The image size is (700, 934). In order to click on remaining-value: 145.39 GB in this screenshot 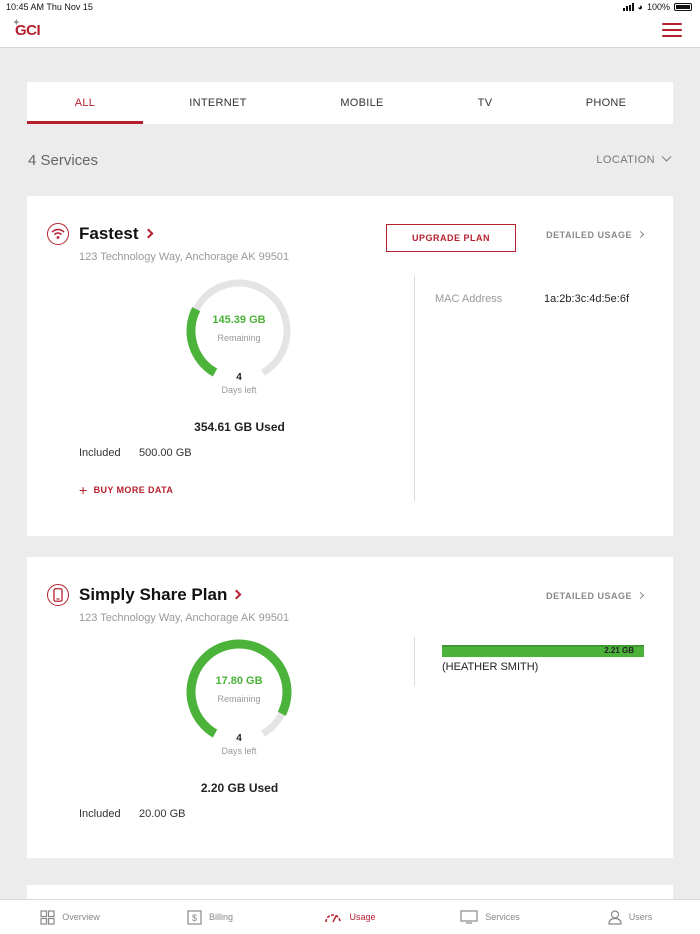, I will do `click(239, 320)`.